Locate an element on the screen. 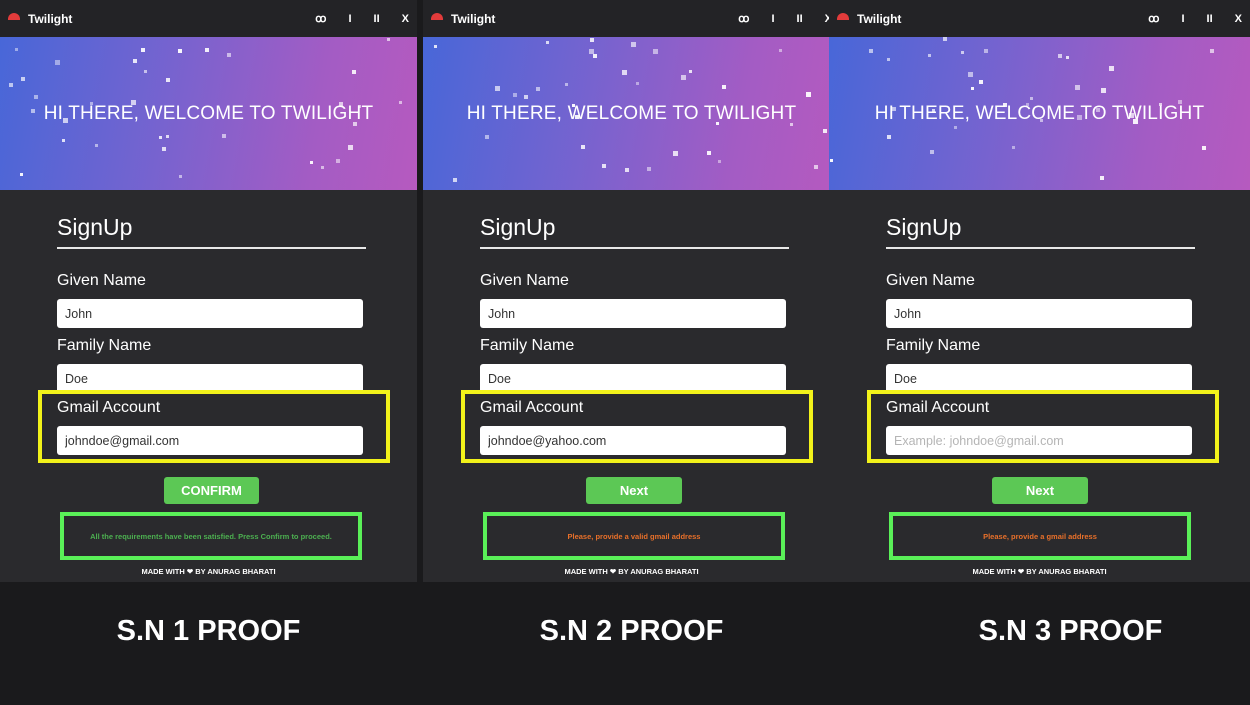  proof-caption-1: S.N 1 PROOF is located at coordinates (208, 631).